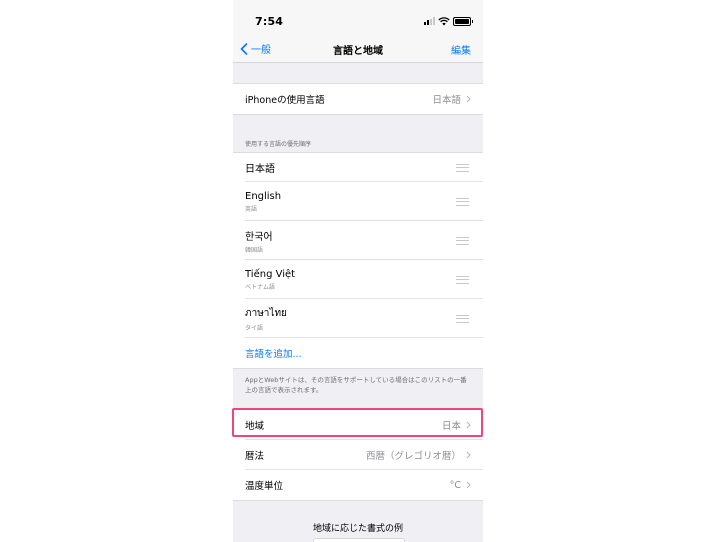  I want to click on language-subtitle: 韓国語, so click(254, 250).